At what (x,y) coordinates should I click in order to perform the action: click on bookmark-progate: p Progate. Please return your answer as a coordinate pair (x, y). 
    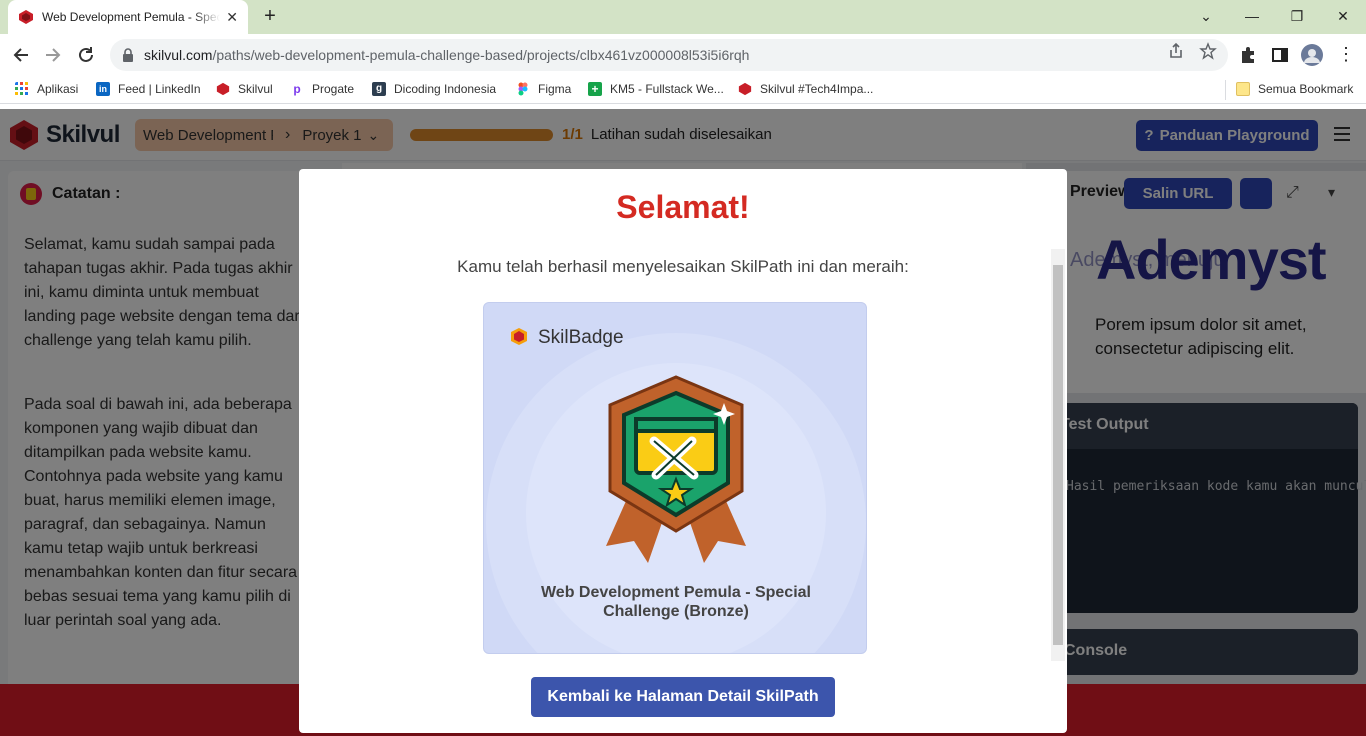
    Looking at the image, I should click on (322, 89).